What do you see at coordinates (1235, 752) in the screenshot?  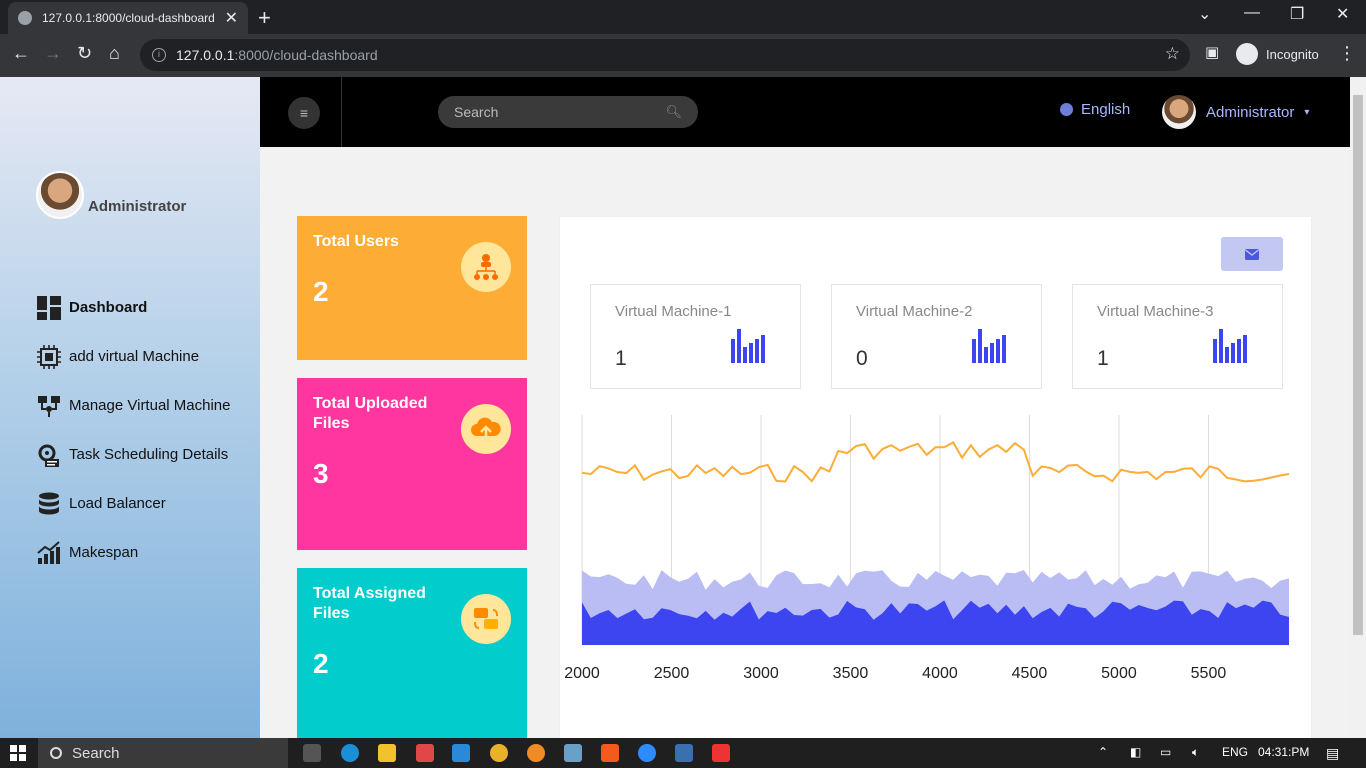 I see `language-indicator: ENG` at bounding box center [1235, 752].